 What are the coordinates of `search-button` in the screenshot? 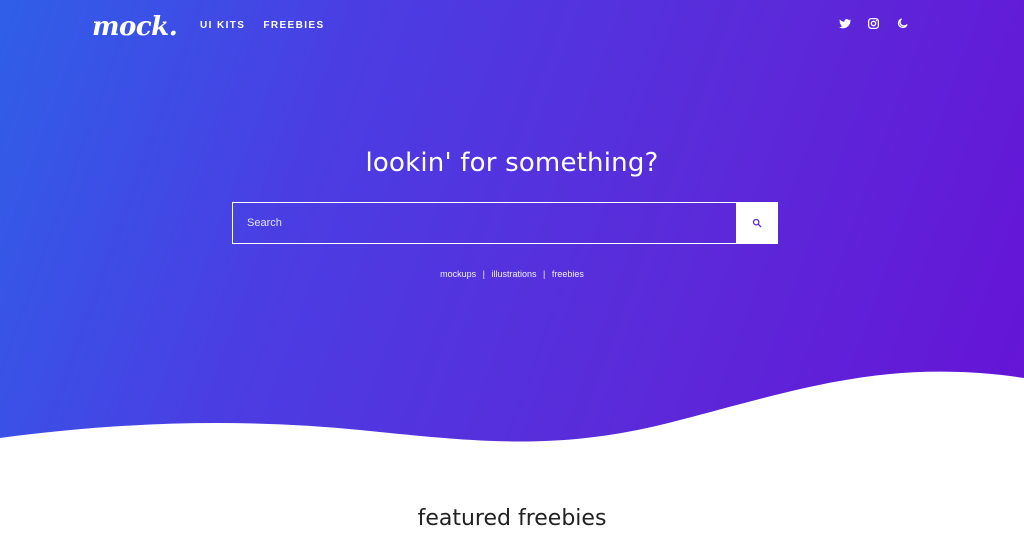 It's located at (757, 223).